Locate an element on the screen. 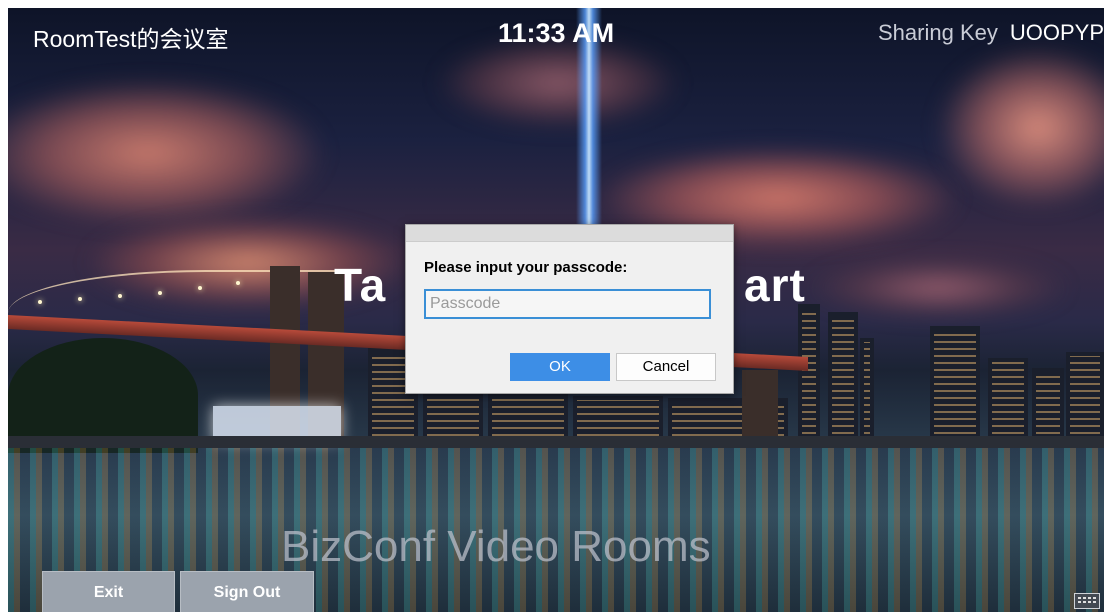 The image size is (1104, 612). sharing-key: Sharing Key UOOPYP is located at coordinates (991, 33).